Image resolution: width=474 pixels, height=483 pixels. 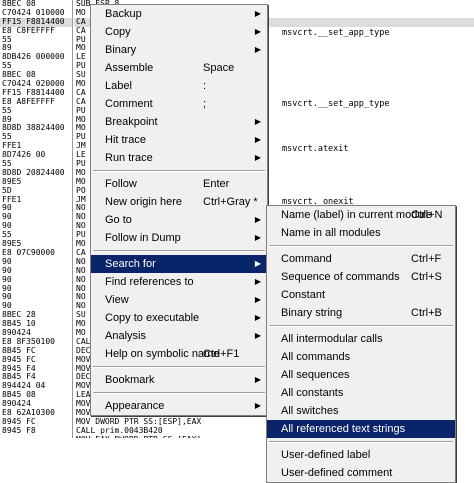 I want to click on search-item-name-in-all-modules: Name in all modules, so click(x=361, y=233).